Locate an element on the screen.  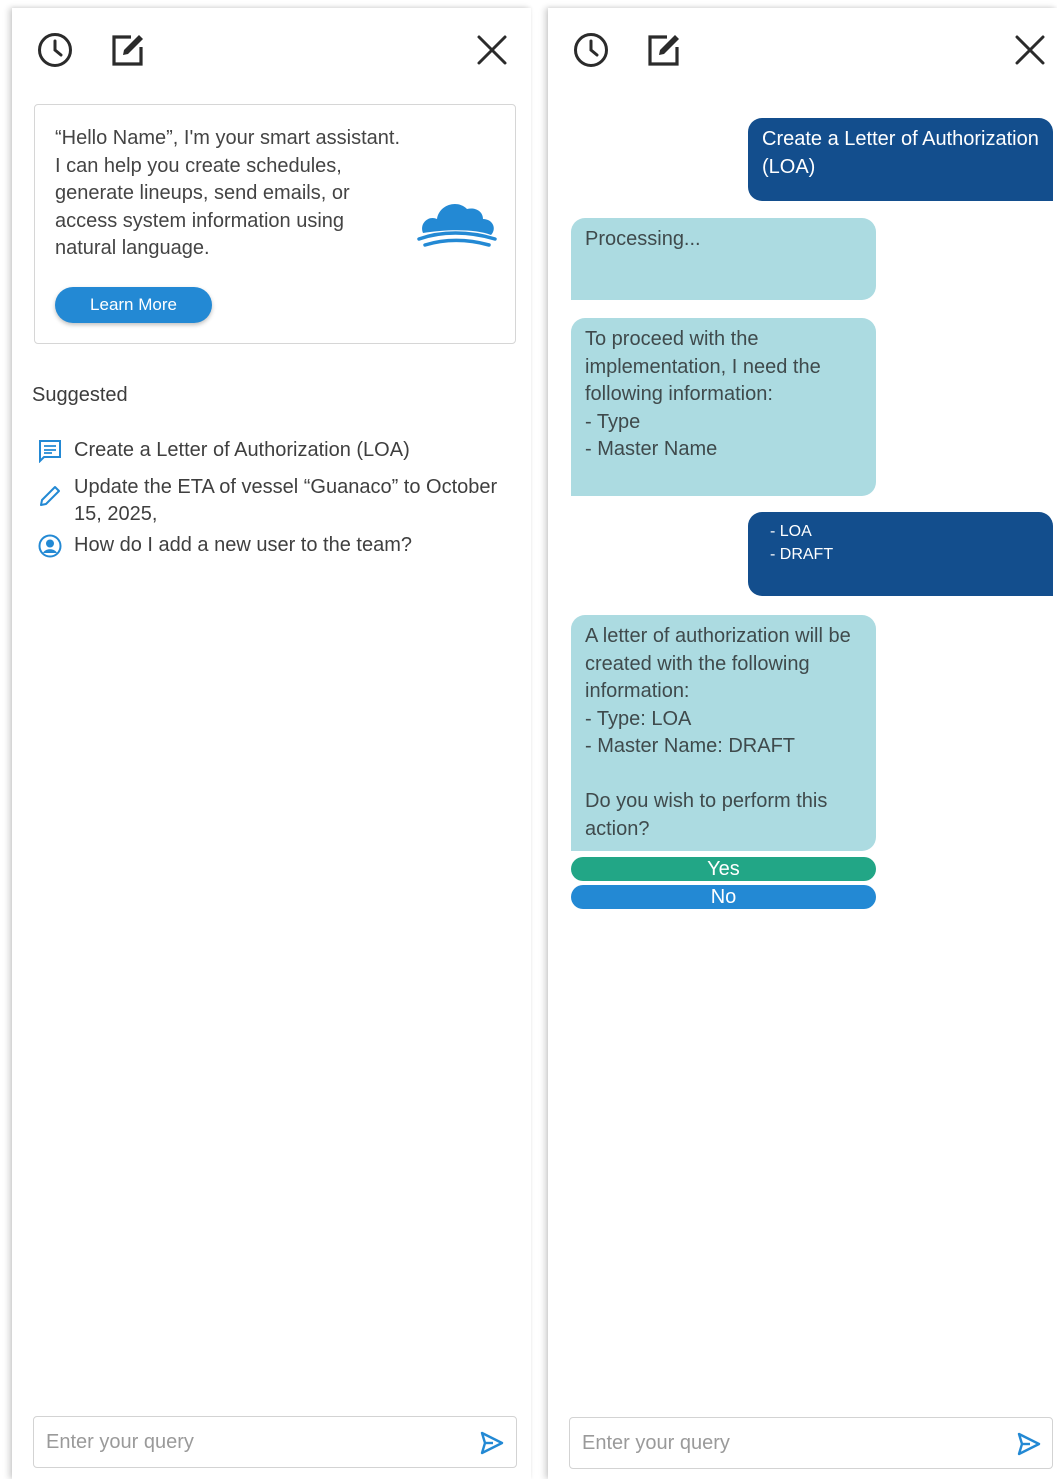
suggestion-text: How do I add a new user to the team? is located at coordinates (243, 545).